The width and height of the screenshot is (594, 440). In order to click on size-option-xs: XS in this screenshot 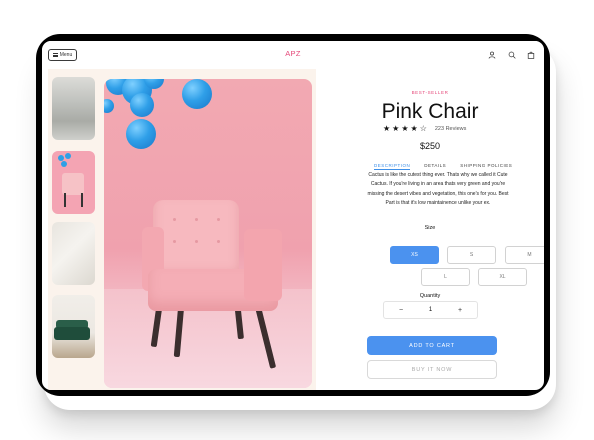, I will do `click(414, 255)`.